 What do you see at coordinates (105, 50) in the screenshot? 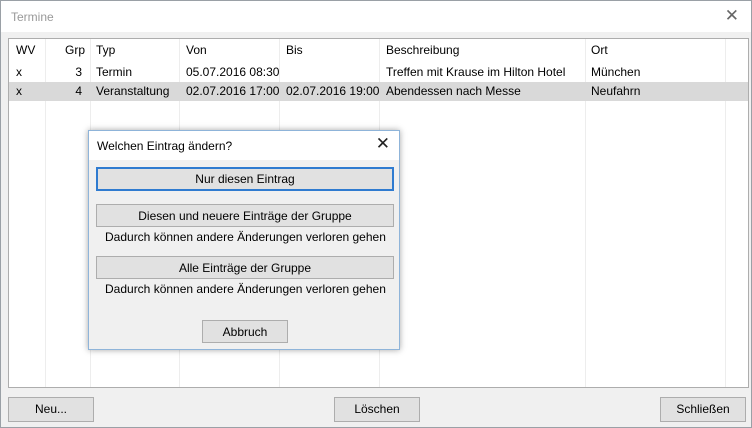
I see `column-header-typ: Typ` at bounding box center [105, 50].